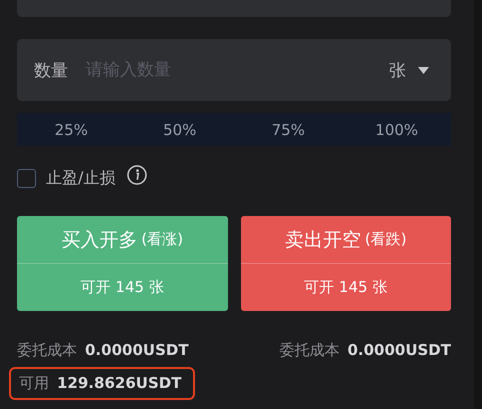 The width and height of the screenshot is (482, 409). Describe the element at coordinates (397, 70) in the screenshot. I see `unit-dropdown: 张` at that location.